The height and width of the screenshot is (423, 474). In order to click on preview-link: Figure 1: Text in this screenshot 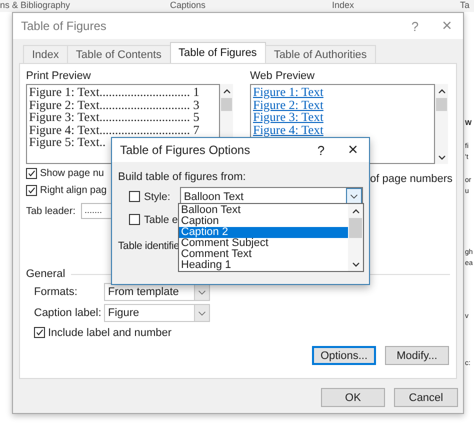, I will do `click(288, 92)`.